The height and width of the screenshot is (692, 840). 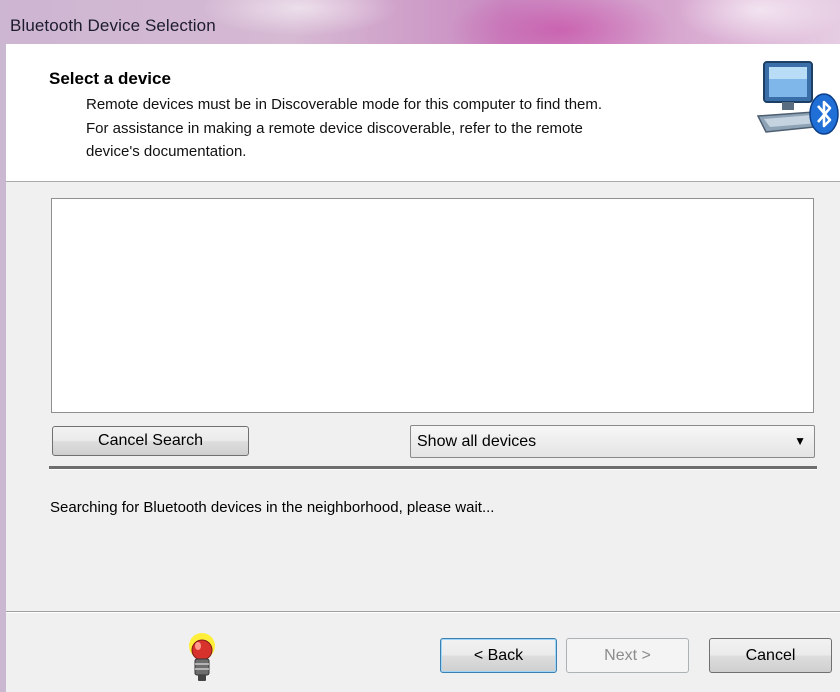 I want to click on bluetooth-computer-icon, so click(x=797, y=98).